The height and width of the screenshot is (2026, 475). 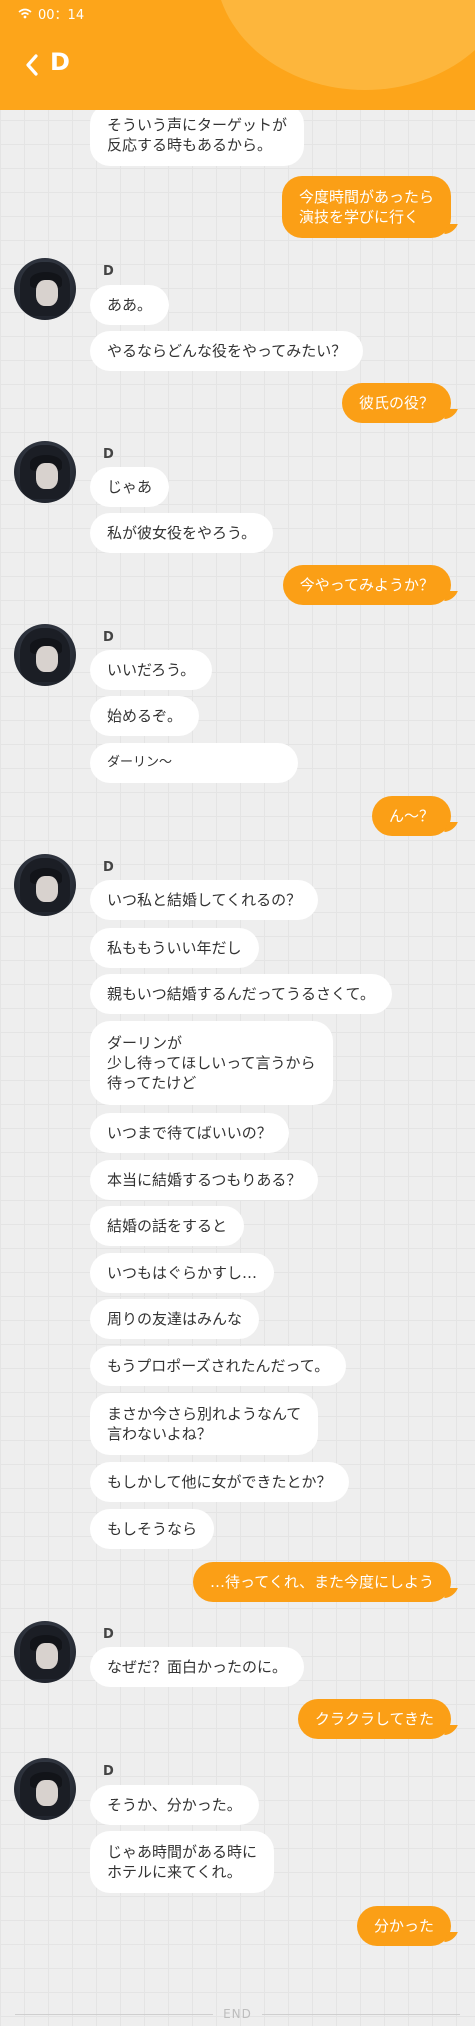 I want to click on message-bubble: もうプロポーズされたんだって。, so click(x=218, y=1366).